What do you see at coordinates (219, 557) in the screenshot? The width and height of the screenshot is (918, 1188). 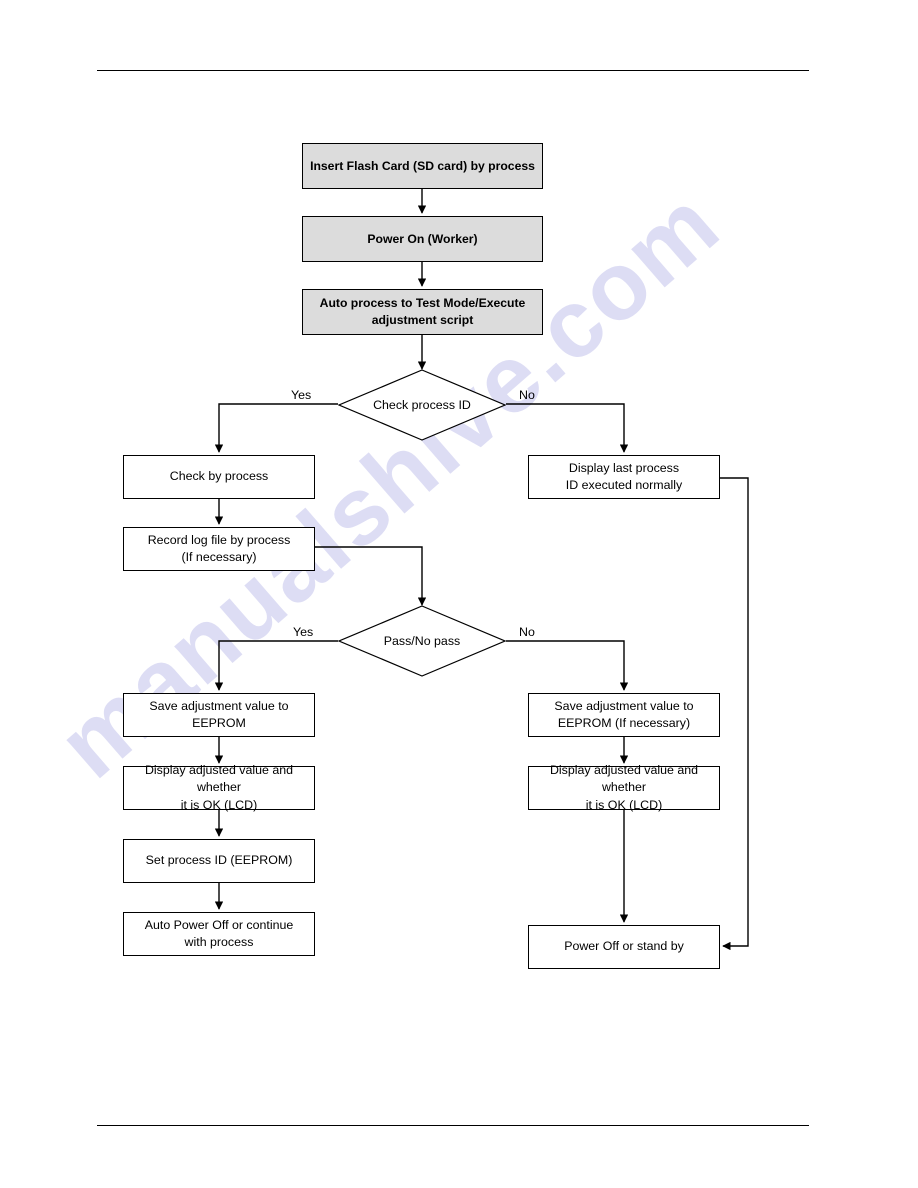 I see `node-label-line-2: (If necessary)` at bounding box center [219, 557].